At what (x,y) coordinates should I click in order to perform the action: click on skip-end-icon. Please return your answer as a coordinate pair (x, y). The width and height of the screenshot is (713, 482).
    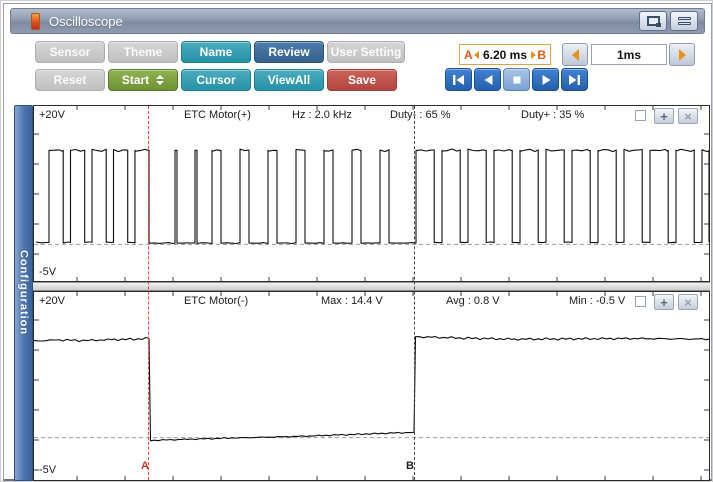
    Looking at the image, I should click on (574, 79).